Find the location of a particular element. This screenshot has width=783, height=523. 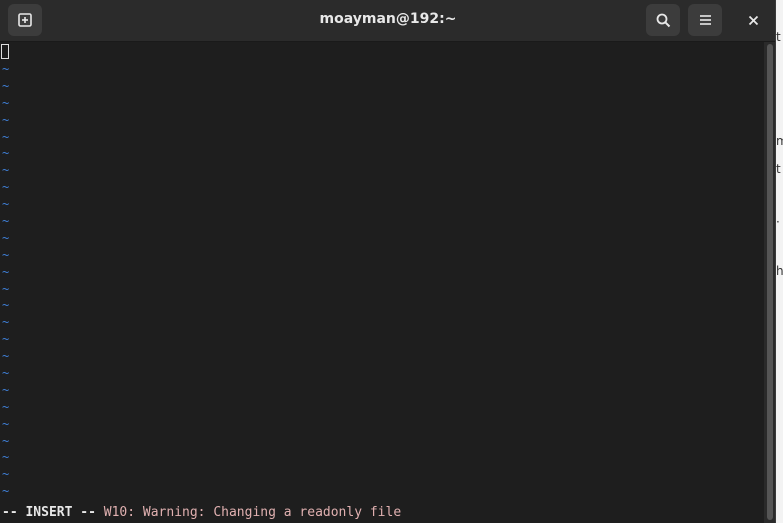

menu-button is located at coordinates (705, 20).